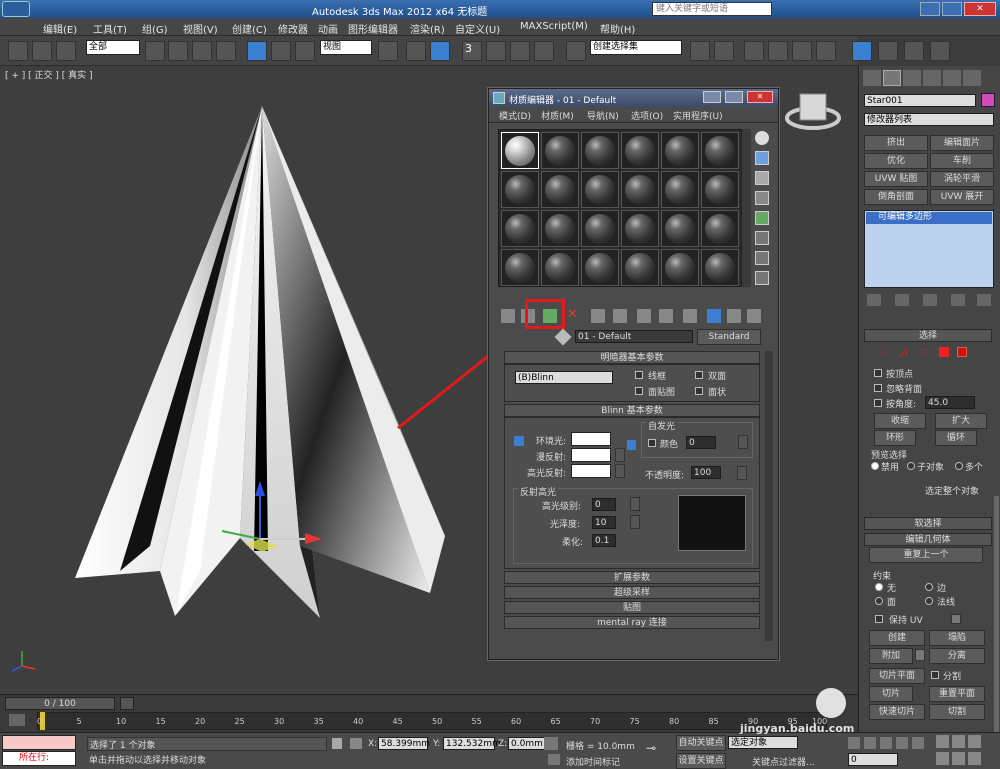  I want to click on faceted-checkbox, so click(699, 391).